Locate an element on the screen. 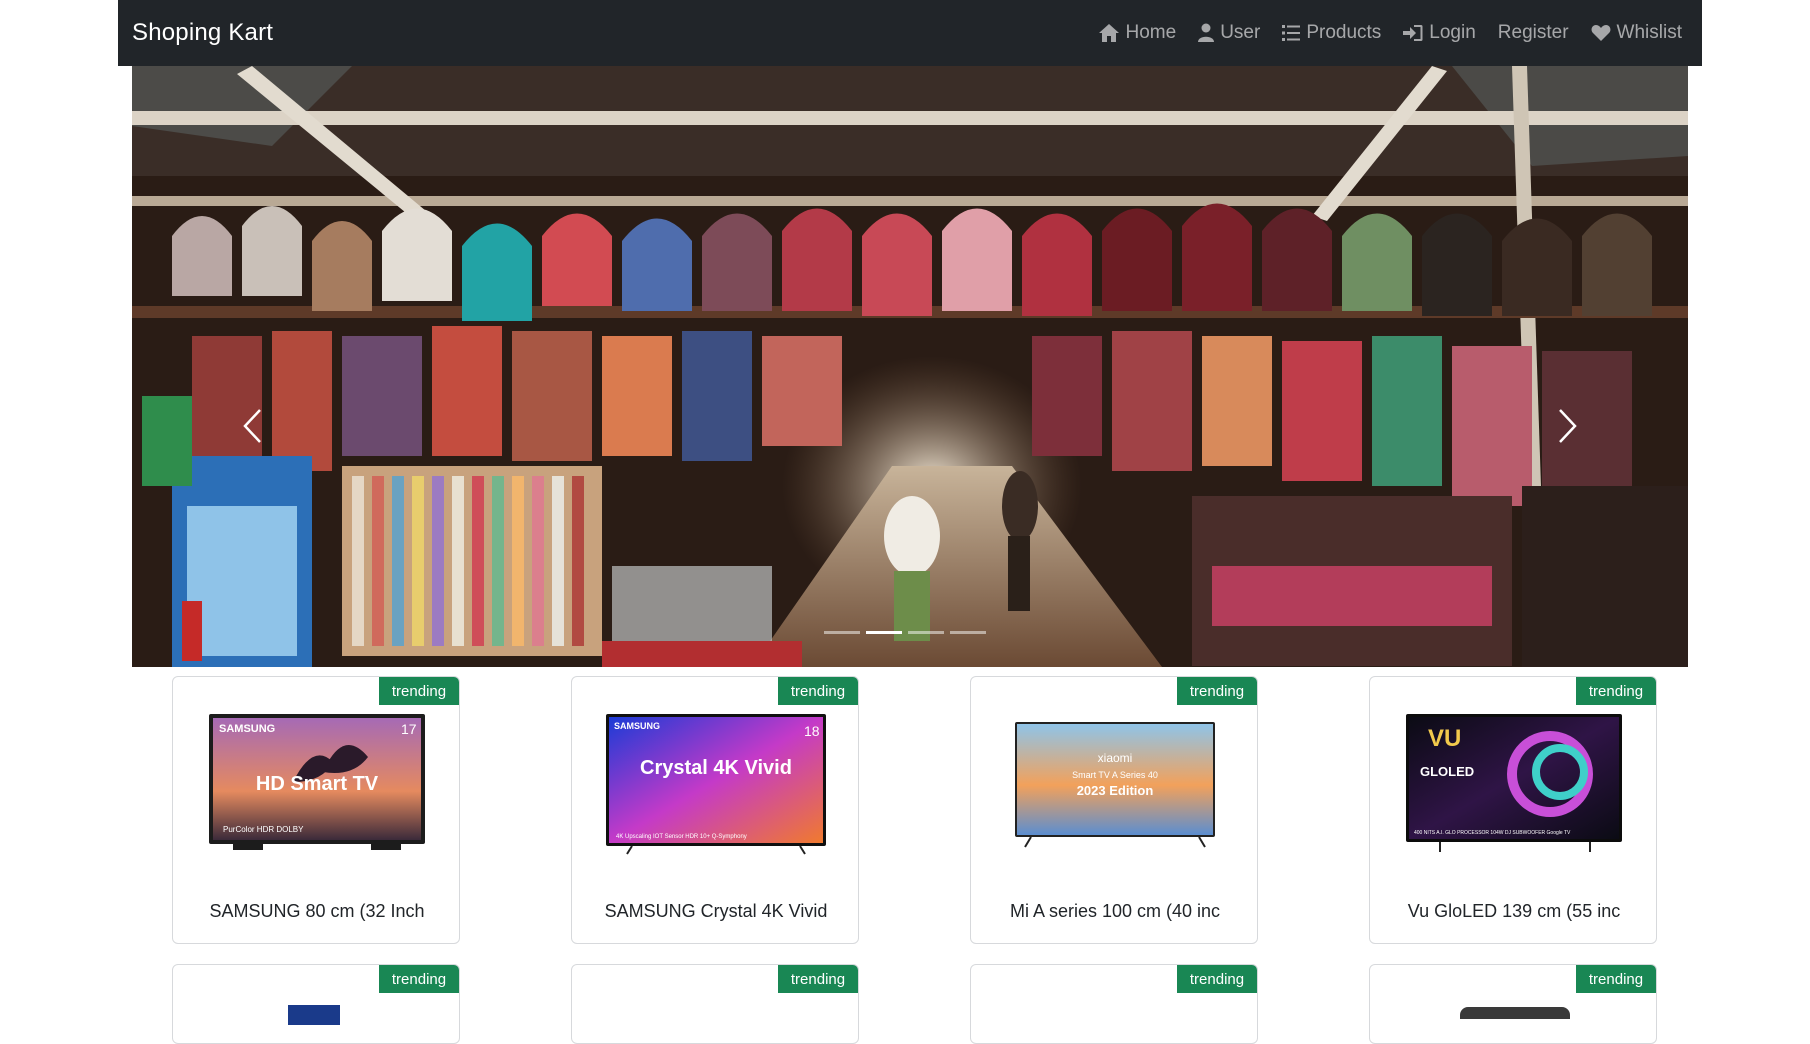  brand-logo: Shoping Kart is located at coordinates (202, 33).